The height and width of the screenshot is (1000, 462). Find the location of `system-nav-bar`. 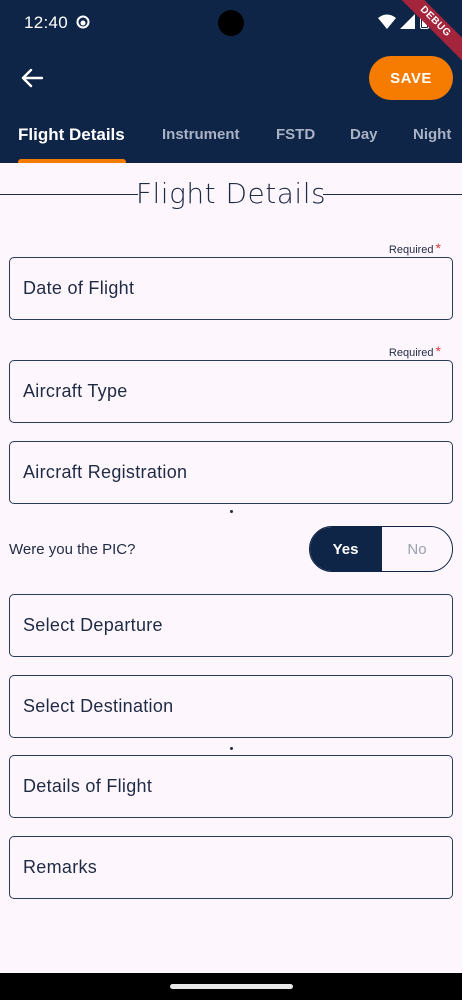

system-nav-bar is located at coordinates (231, 986).